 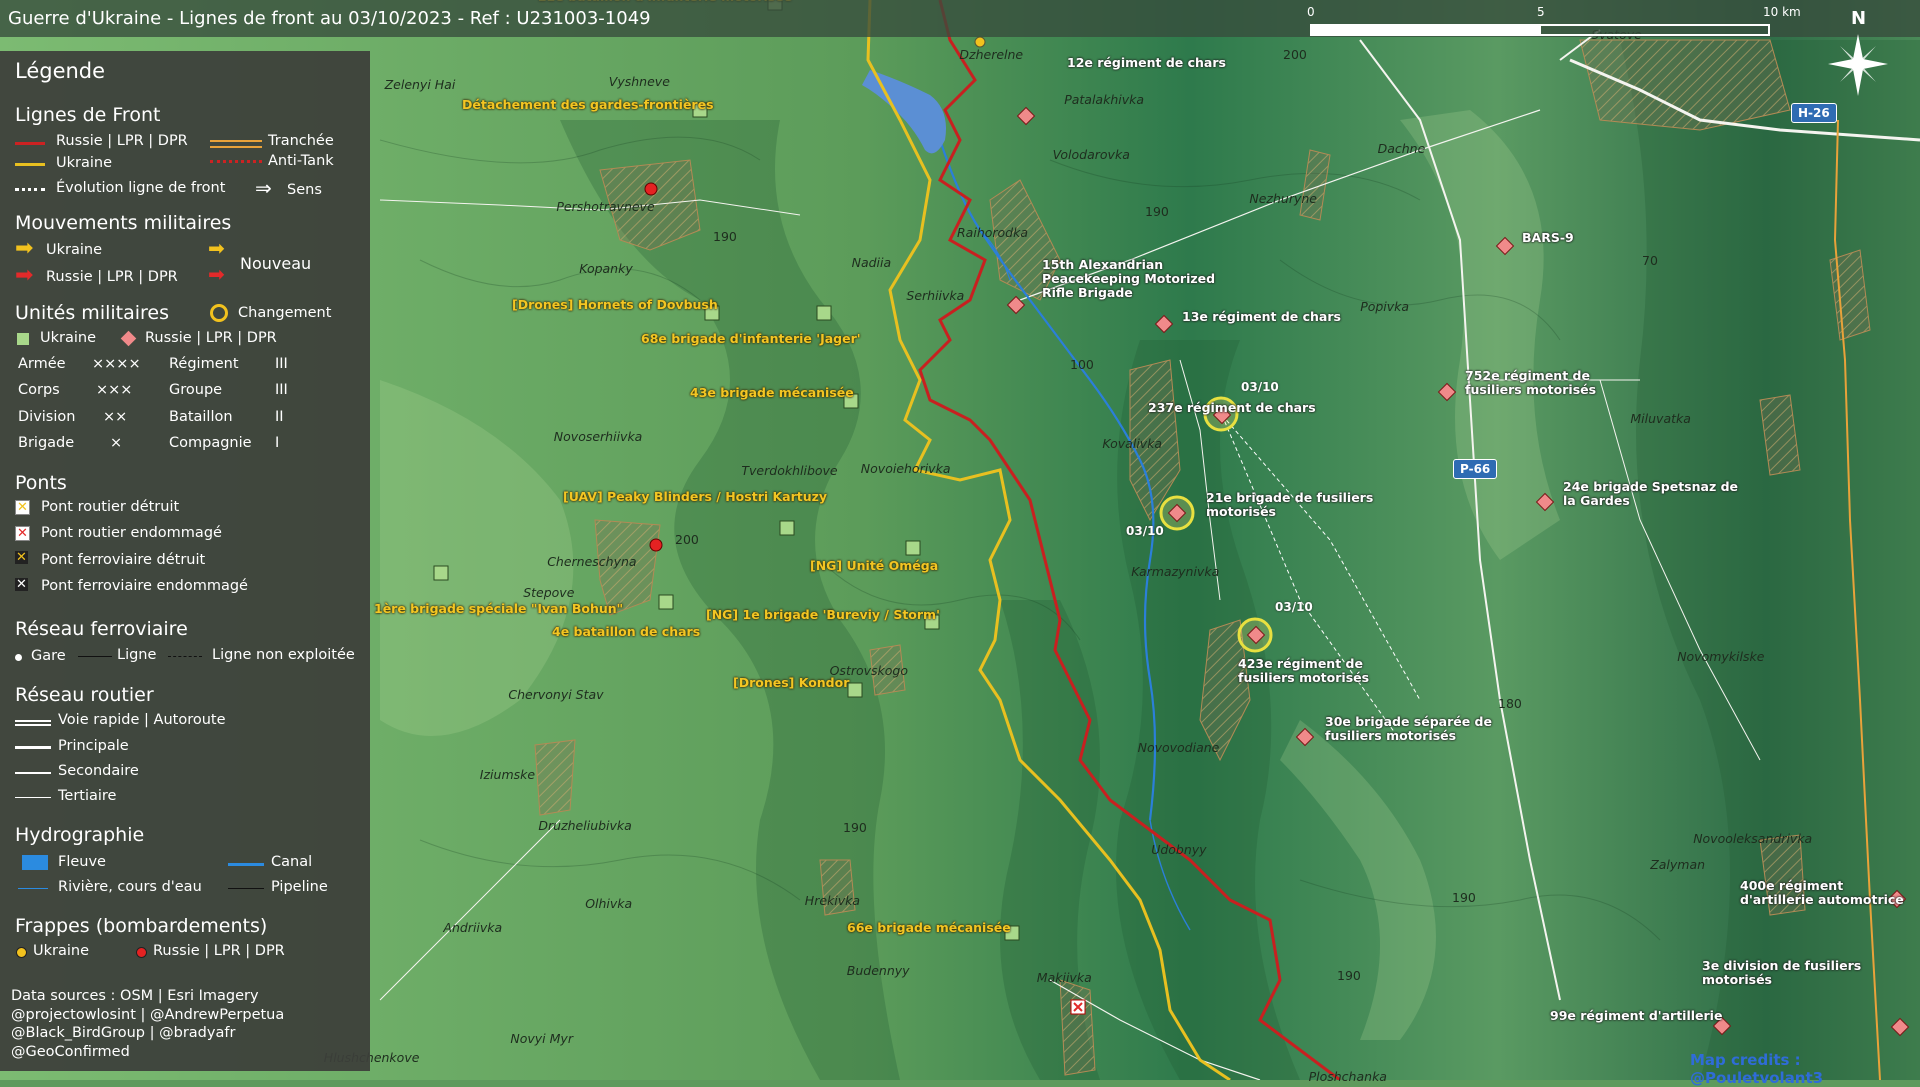 I want to click on bridge-road-destroyed-icon: ✕, so click(x=22, y=507).